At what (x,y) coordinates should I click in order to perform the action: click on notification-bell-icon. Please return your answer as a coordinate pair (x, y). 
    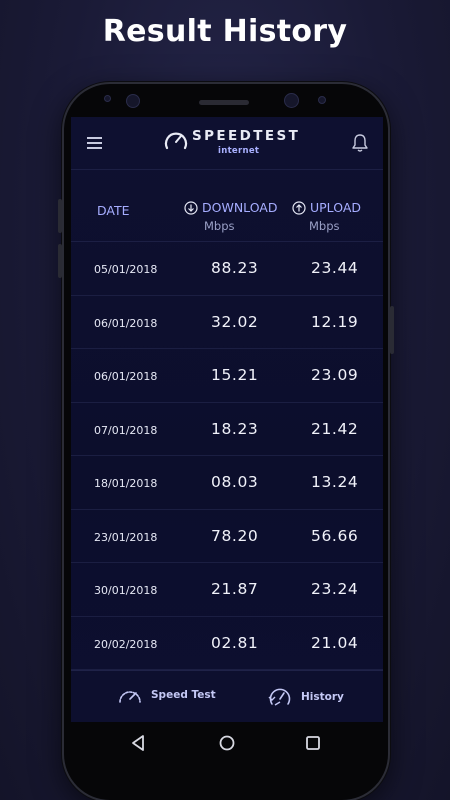
    Looking at the image, I should click on (360, 143).